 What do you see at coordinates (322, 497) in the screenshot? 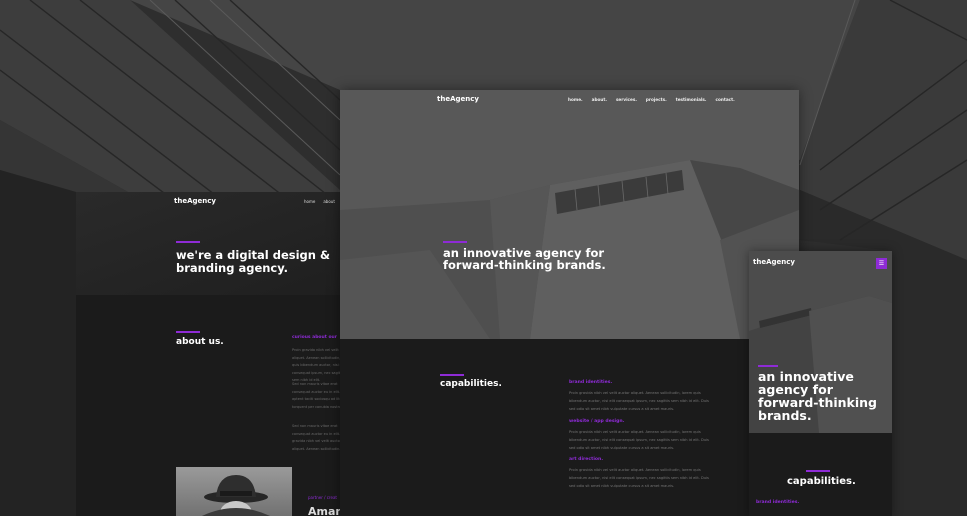
I see `role-label: partner / creat` at bounding box center [322, 497].